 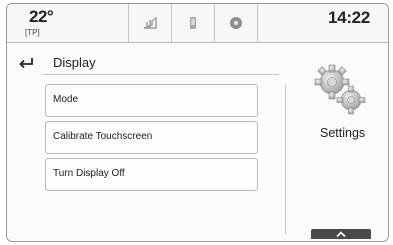 I want to click on tab-navigation, so click(x=236, y=23).